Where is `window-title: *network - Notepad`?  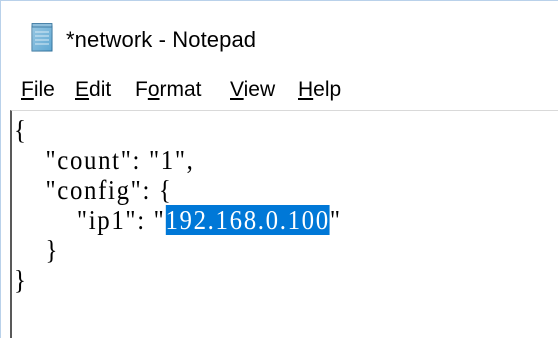
window-title: *network - Notepad is located at coordinates (161, 39).